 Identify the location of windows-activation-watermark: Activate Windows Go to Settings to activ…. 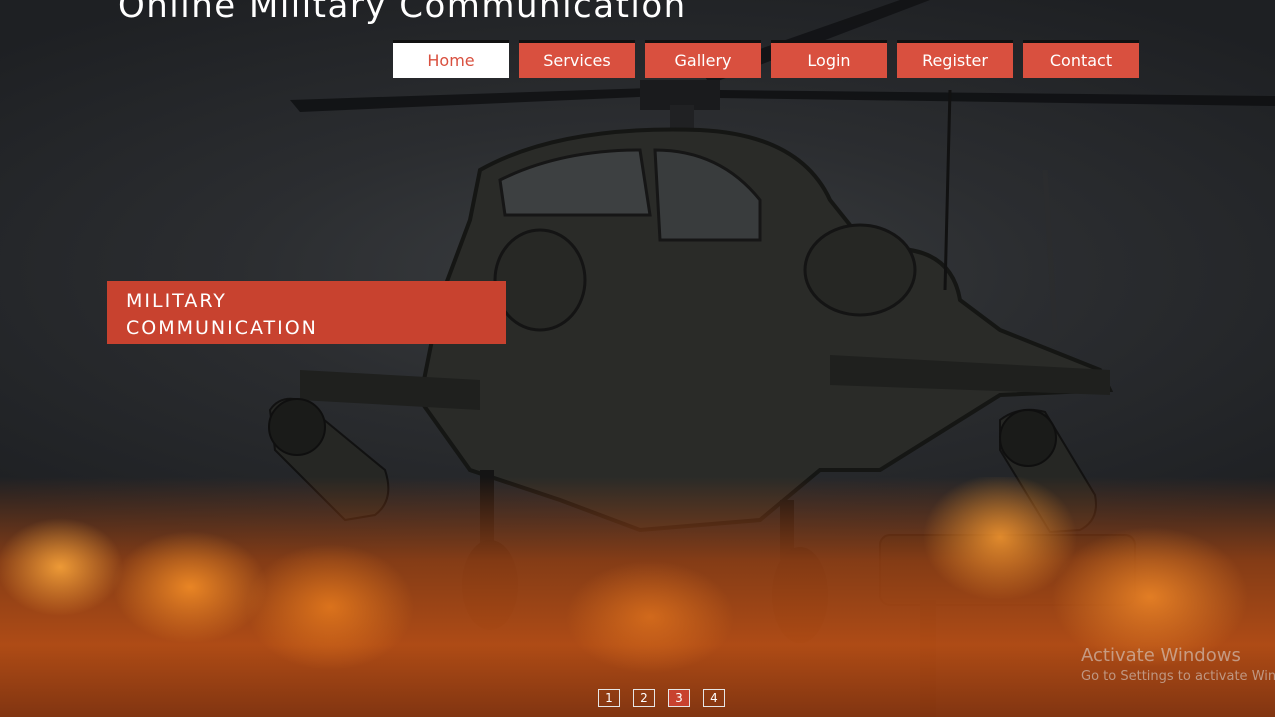
(1178, 666).